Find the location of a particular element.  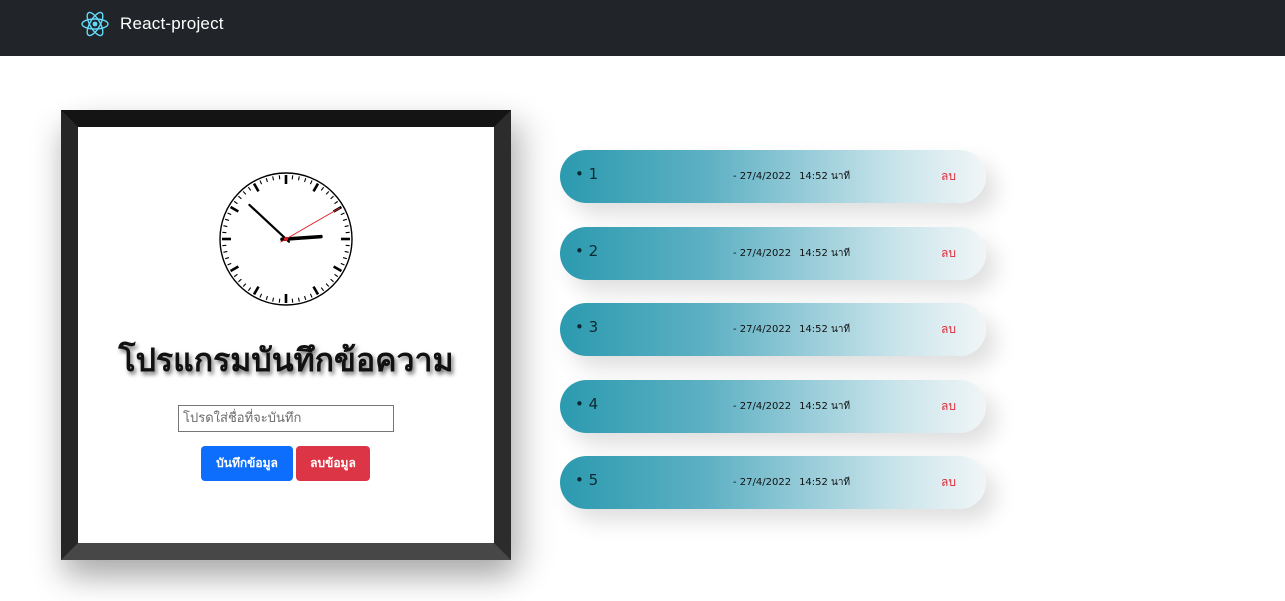

clock-center-pin is located at coordinates (286, 239).